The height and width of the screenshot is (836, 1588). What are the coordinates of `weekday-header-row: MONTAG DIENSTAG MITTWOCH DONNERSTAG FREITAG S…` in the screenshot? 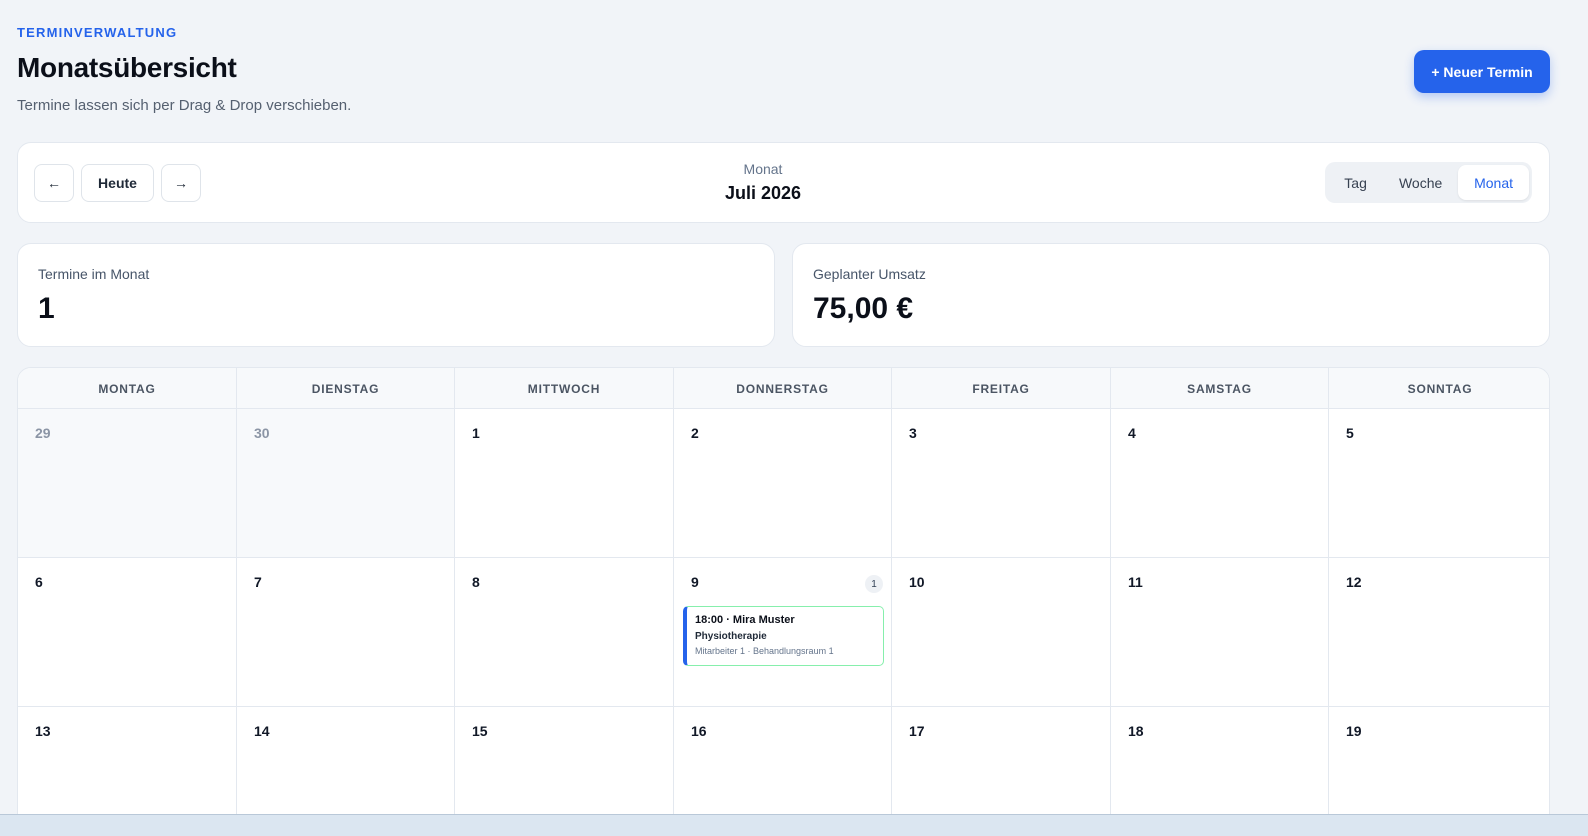 It's located at (783, 388).